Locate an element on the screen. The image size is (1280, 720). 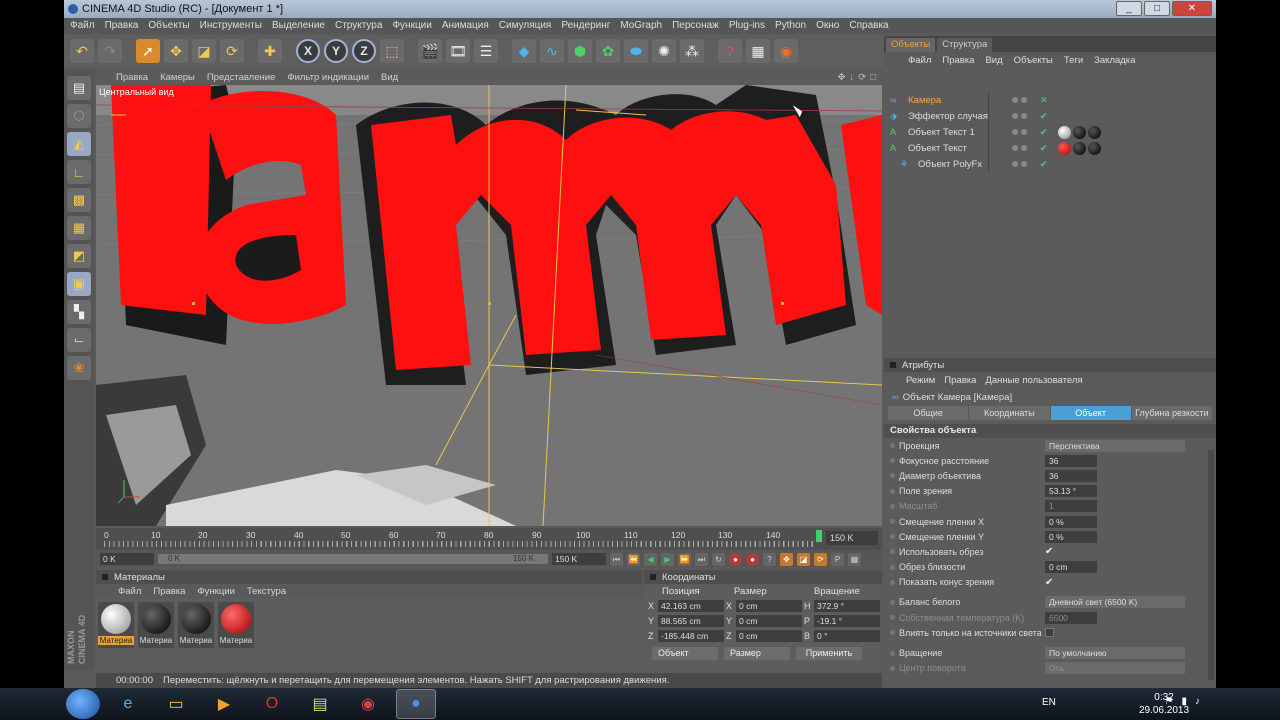
scale-key-icon: ◪ is located at coordinates (803, 559).